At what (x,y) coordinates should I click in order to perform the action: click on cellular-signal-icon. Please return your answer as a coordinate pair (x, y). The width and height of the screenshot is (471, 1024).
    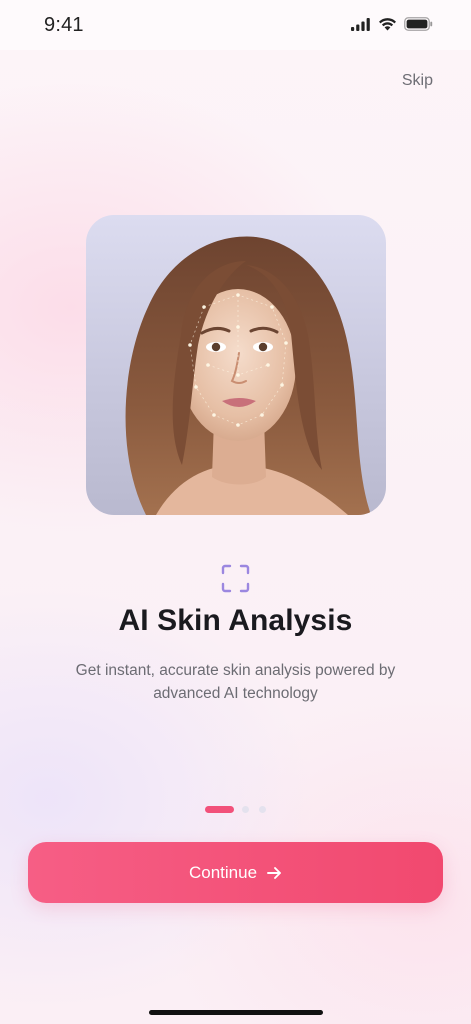
    Looking at the image, I should click on (360, 24).